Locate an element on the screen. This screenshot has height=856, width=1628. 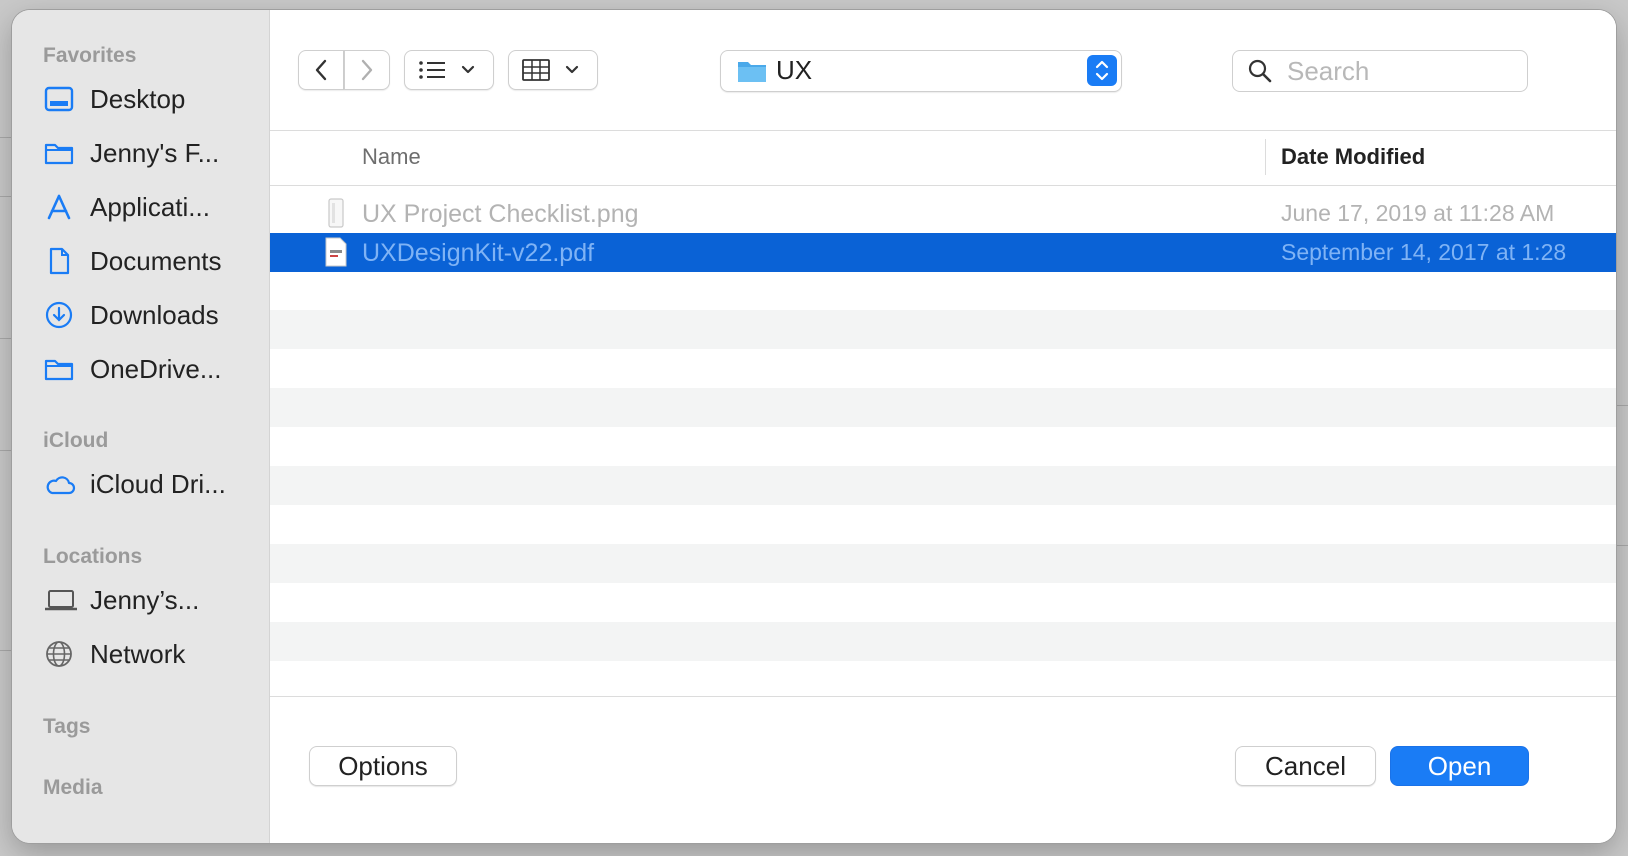
globe-icon is located at coordinates (62, 654).